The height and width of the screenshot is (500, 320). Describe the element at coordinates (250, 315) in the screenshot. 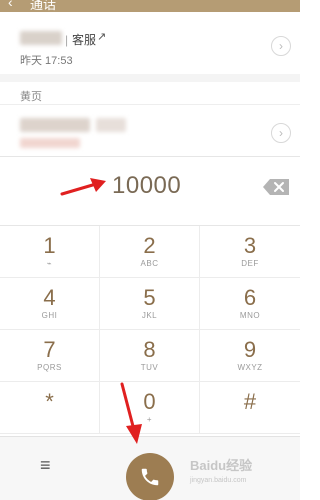

I see `key-letters: MNO` at that location.